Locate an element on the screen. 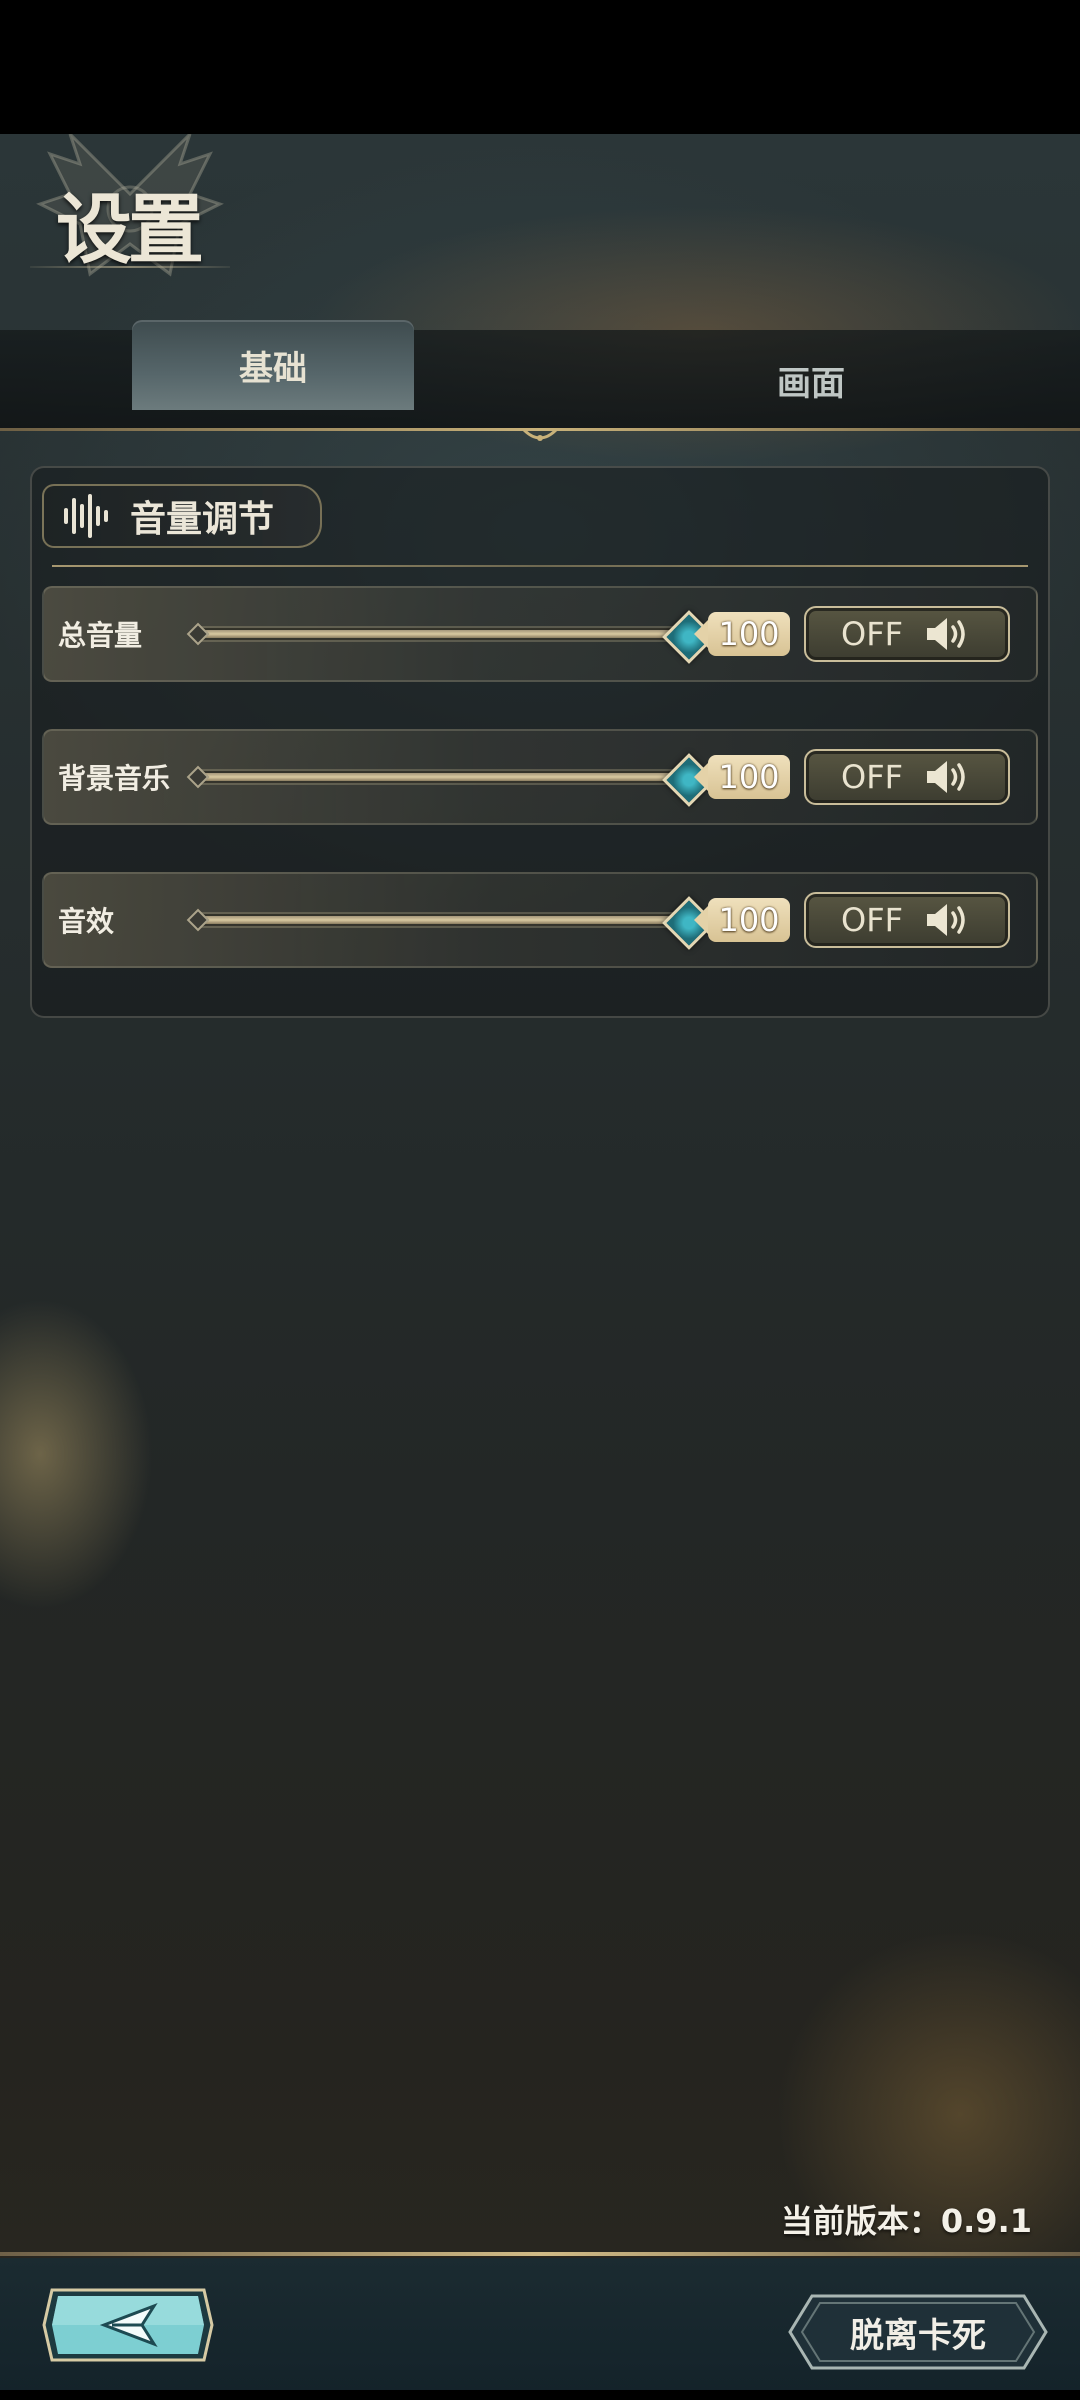 This screenshot has width=1080, height=2400. row-label: 音效 is located at coordinates (86, 921).